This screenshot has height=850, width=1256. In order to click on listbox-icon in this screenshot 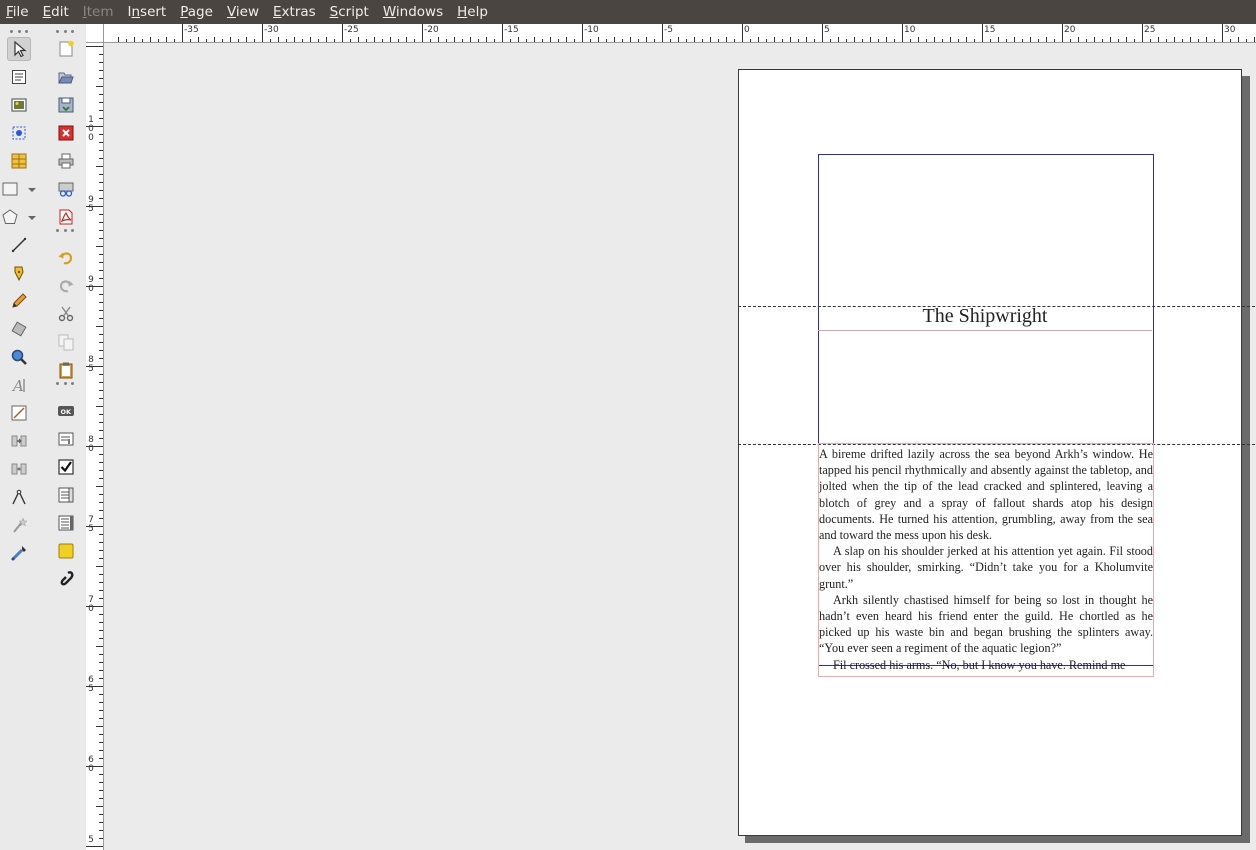, I will do `click(66, 523)`.